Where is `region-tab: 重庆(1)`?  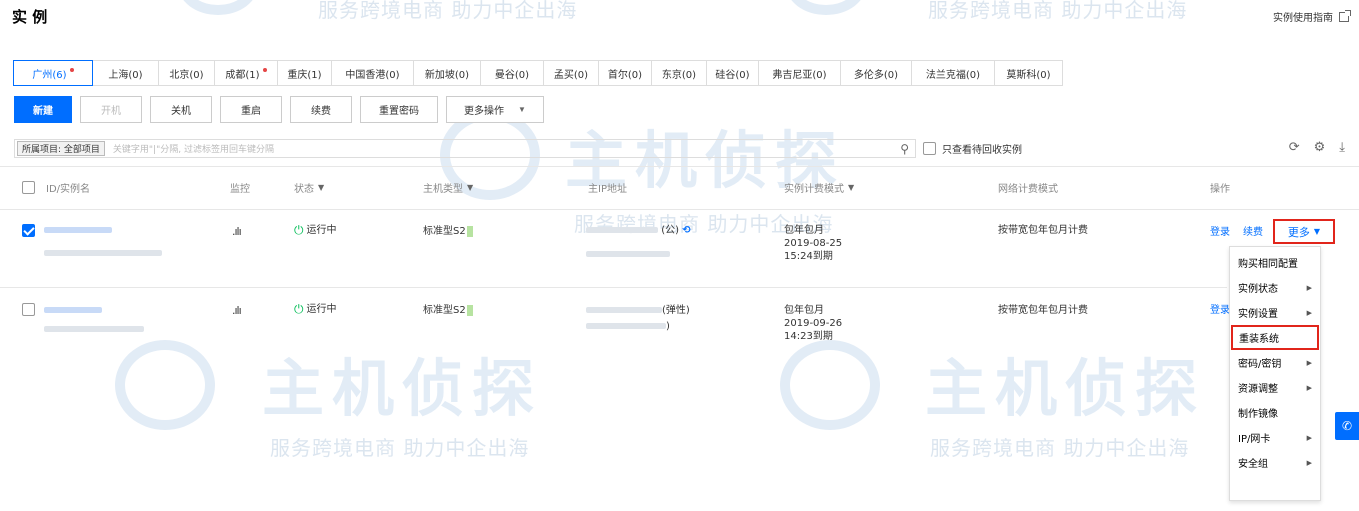 region-tab: 重庆(1) is located at coordinates (304, 73).